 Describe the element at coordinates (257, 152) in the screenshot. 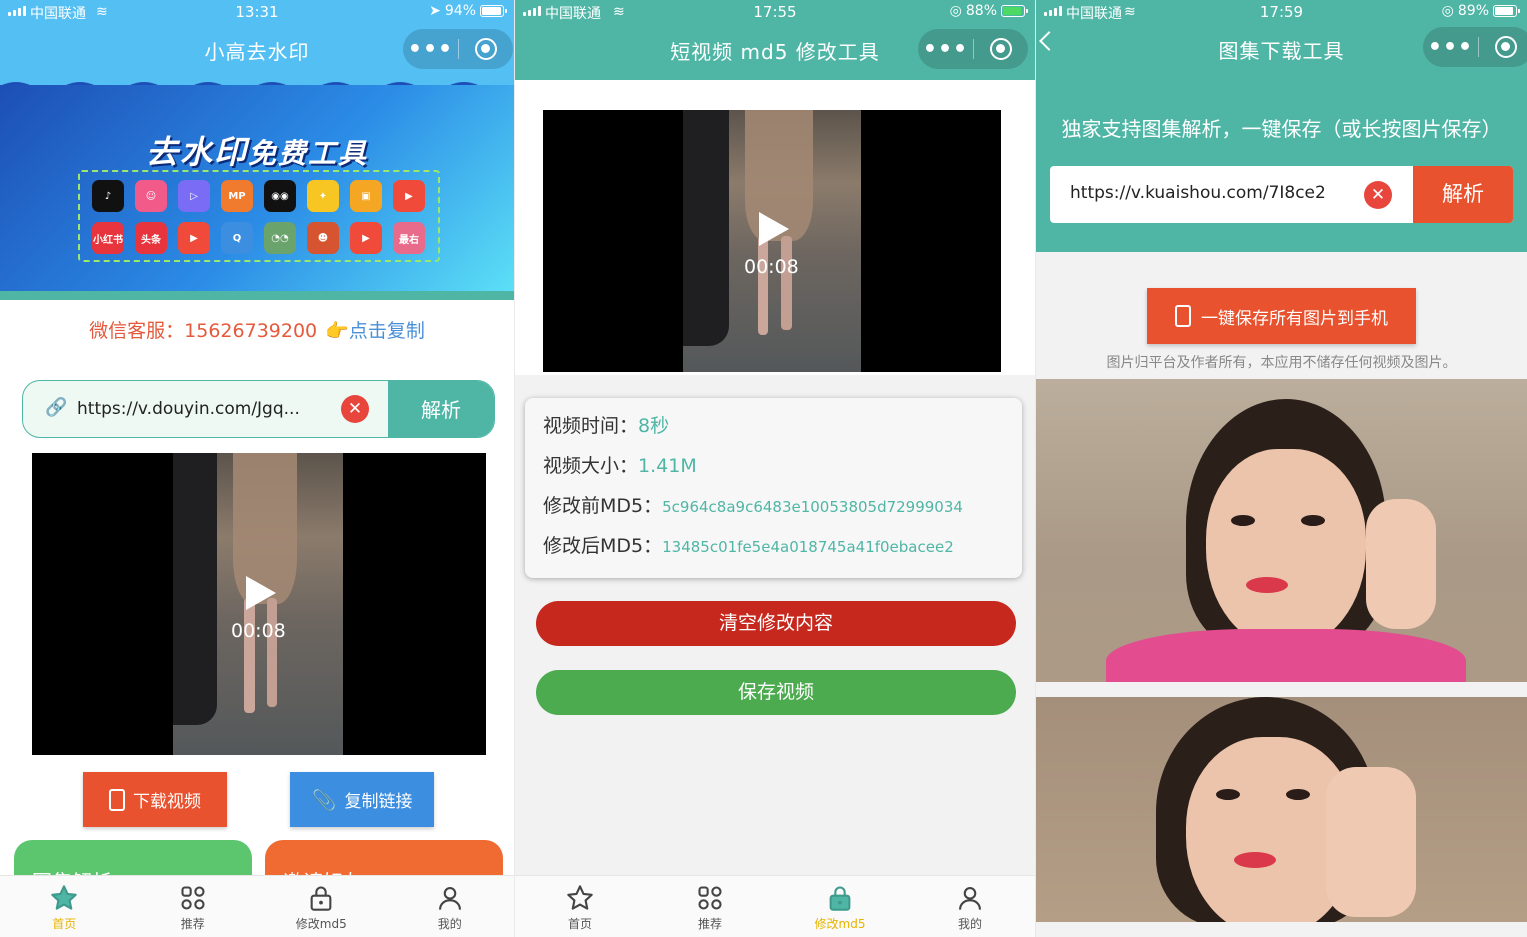

I see `banner-title: 去水印免费工具` at that location.